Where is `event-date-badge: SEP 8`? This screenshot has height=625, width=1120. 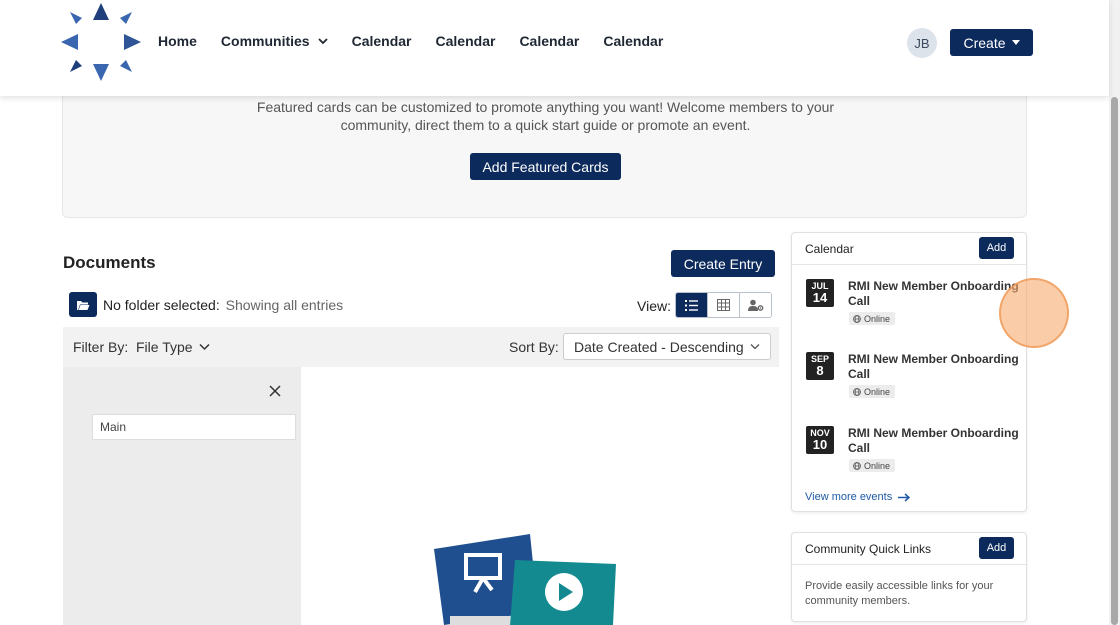 event-date-badge: SEP 8 is located at coordinates (820, 366).